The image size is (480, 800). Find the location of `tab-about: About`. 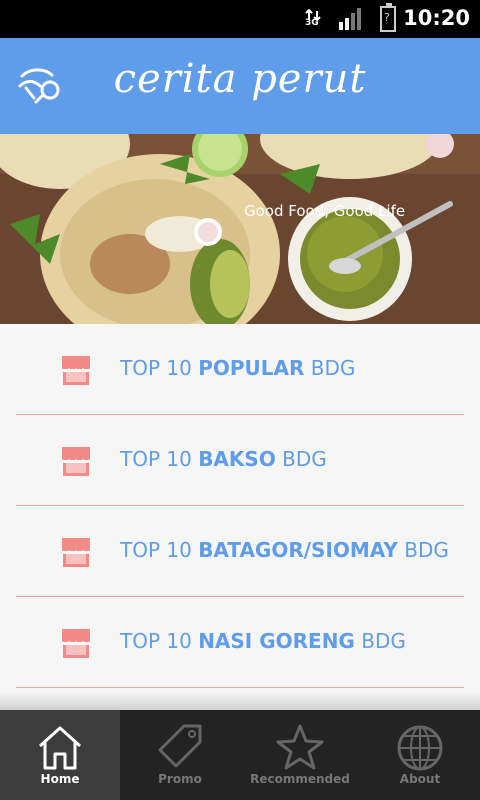

tab-about: About is located at coordinates (420, 755).